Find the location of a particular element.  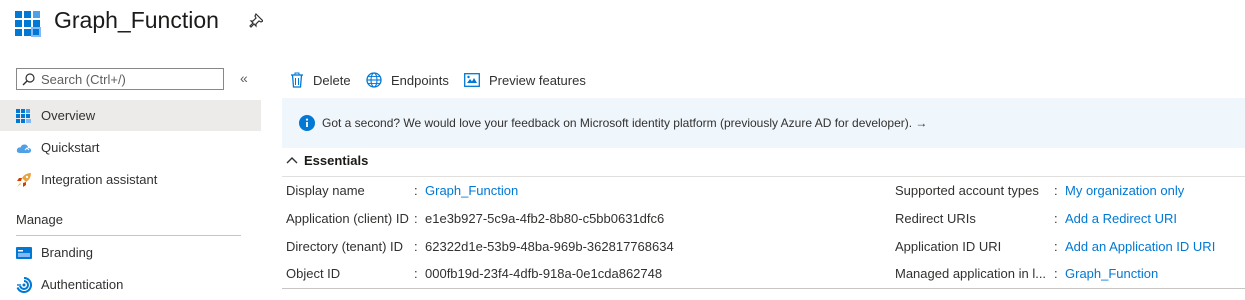

application-id-uri-label: Application ID URI is located at coordinates (948, 246).